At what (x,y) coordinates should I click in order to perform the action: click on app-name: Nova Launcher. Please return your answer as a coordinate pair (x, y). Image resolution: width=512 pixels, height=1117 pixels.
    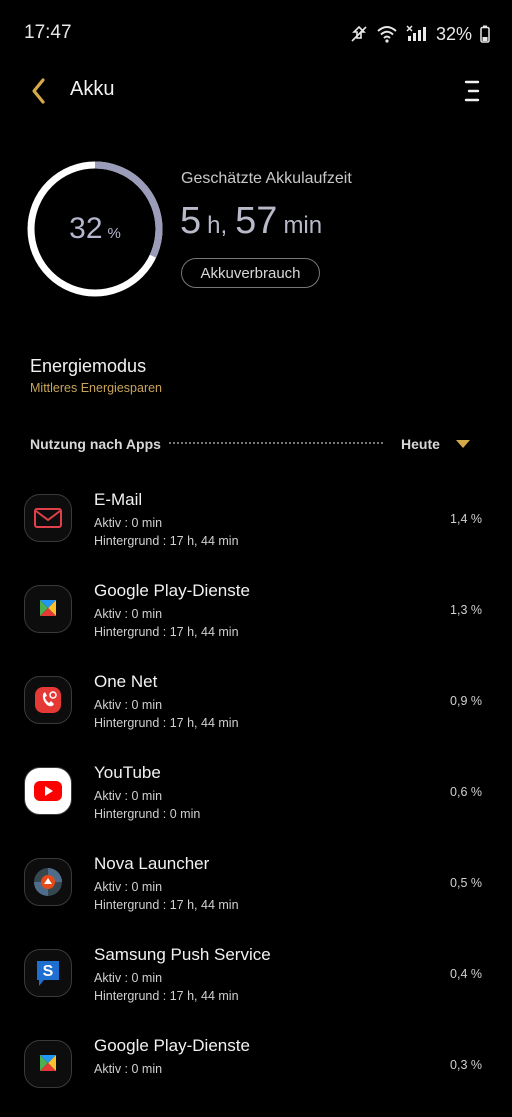
    Looking at the image, I should click on (152, 863).